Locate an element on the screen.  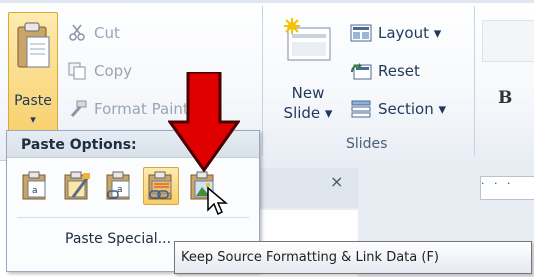
new-slide-button: New Slide ▾ is located at coordinates (308, 78).